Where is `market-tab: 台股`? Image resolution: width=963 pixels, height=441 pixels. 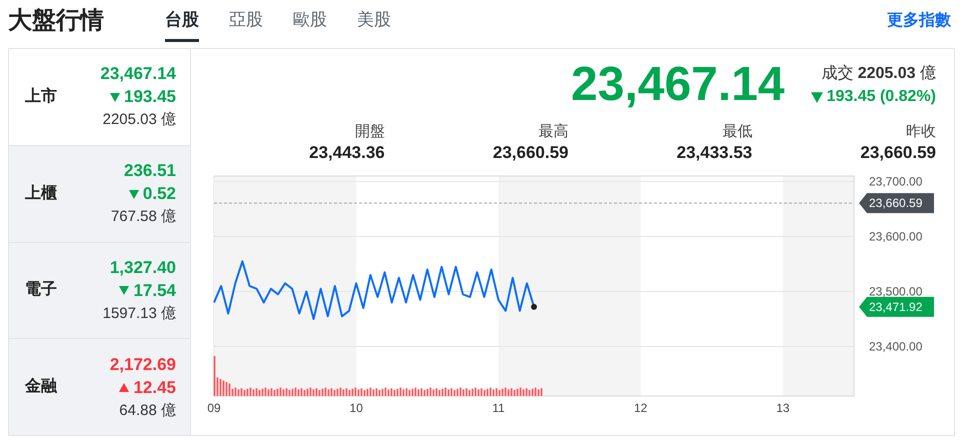 market-tab: 台股 is located at coordinates (182, 21).